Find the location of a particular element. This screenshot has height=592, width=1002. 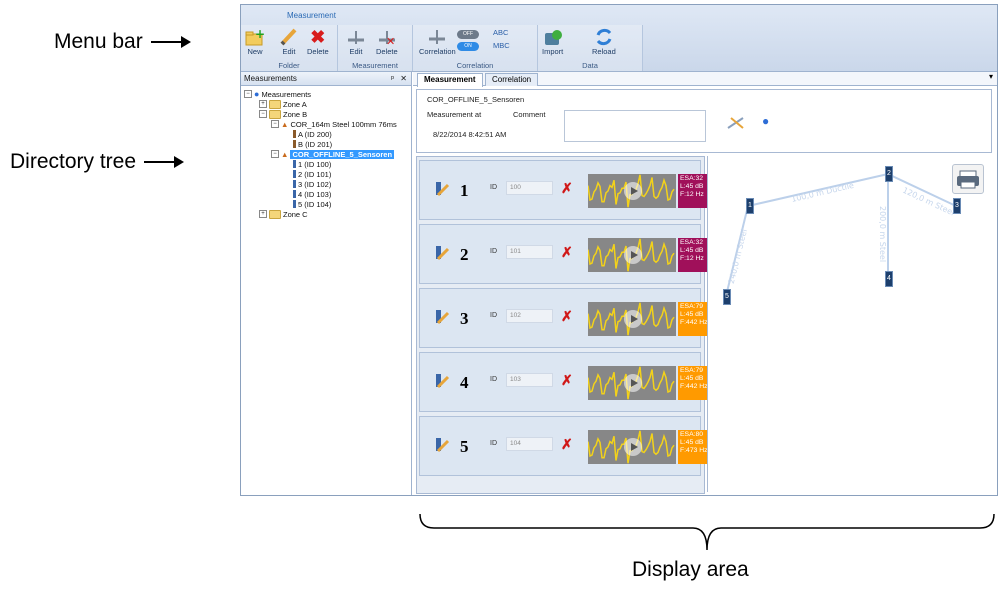

tree-node-a: A (ID 200) is located at coordinates (312, 134).